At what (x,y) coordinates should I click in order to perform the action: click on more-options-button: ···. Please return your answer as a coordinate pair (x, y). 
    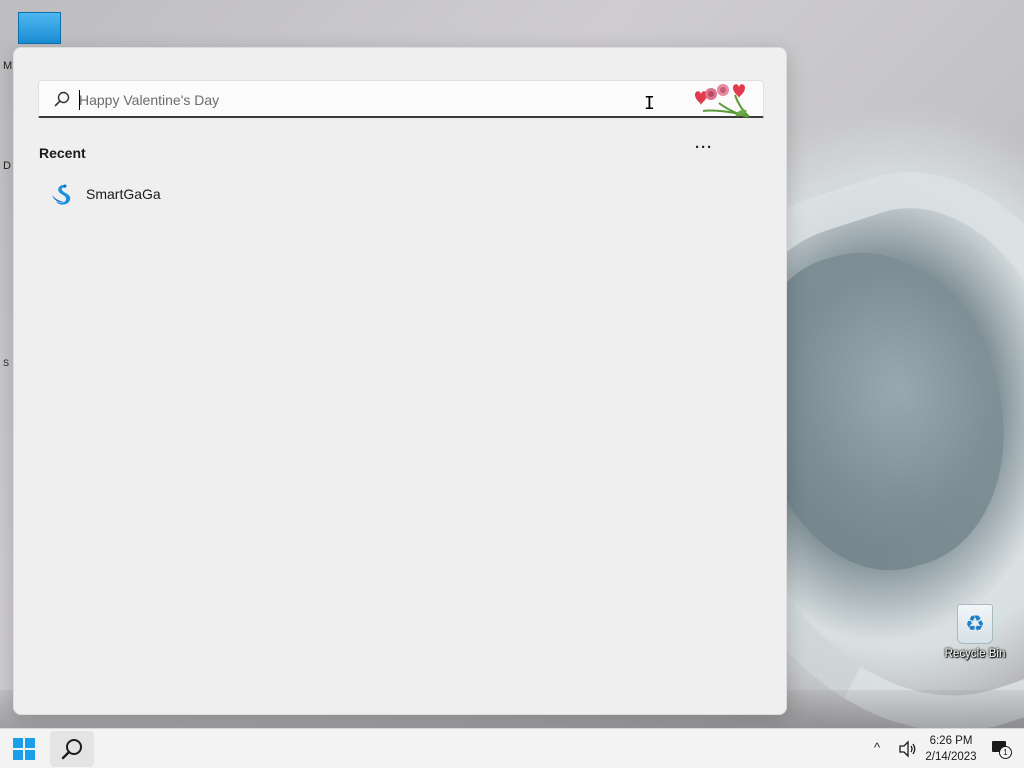
    Looking at the image, I should click on (704, 150).